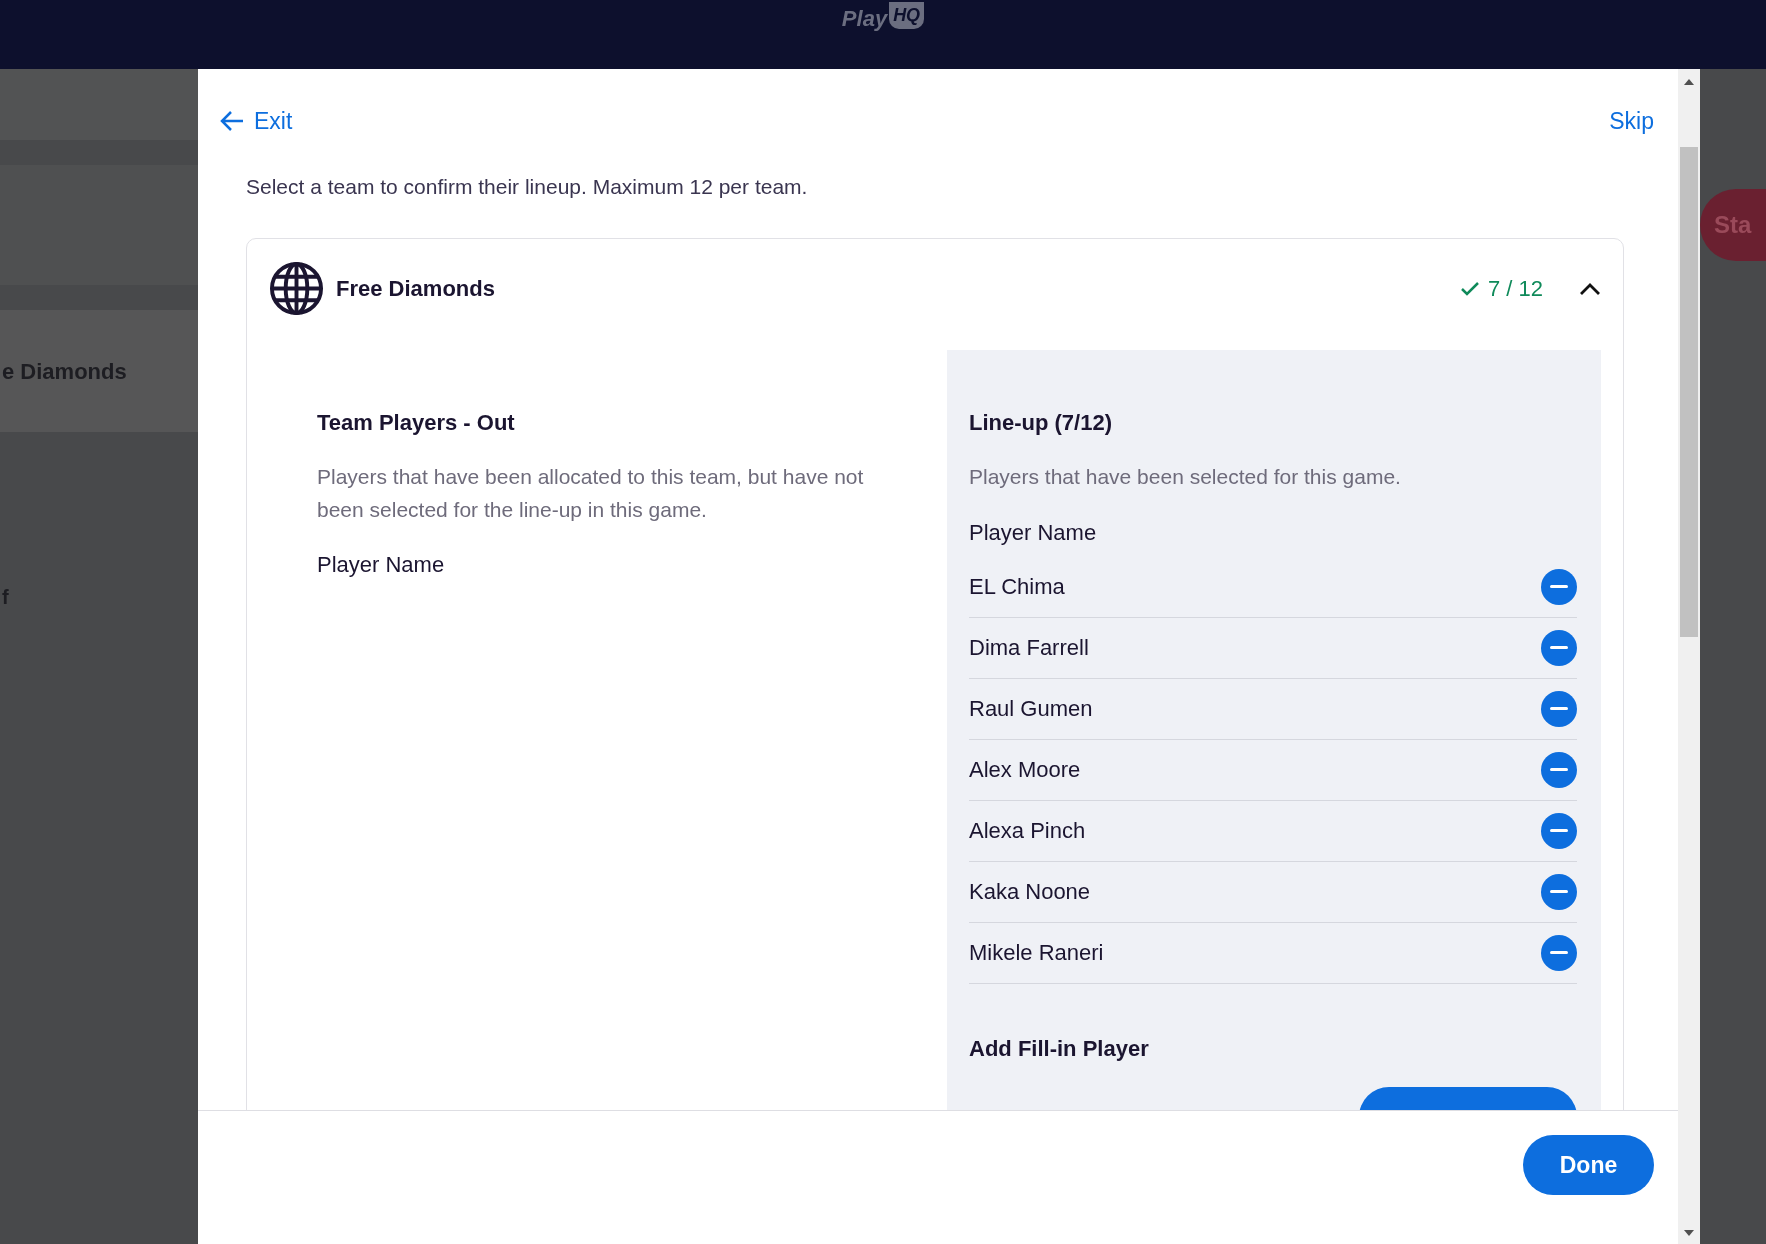  Describe the element at coordinates (1501, 288) in the screenshot. I see `lineup-count: 7 / 12` at that location.